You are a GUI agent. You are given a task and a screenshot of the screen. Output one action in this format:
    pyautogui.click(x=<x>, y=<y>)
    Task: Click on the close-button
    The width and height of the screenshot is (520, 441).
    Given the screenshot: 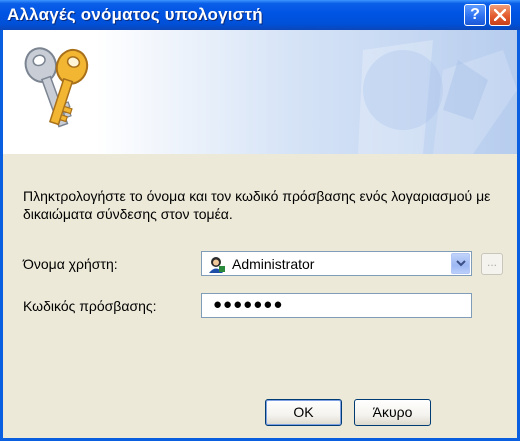 What is the action you would take?
    pyautogui.click(x=500, y=15)
    